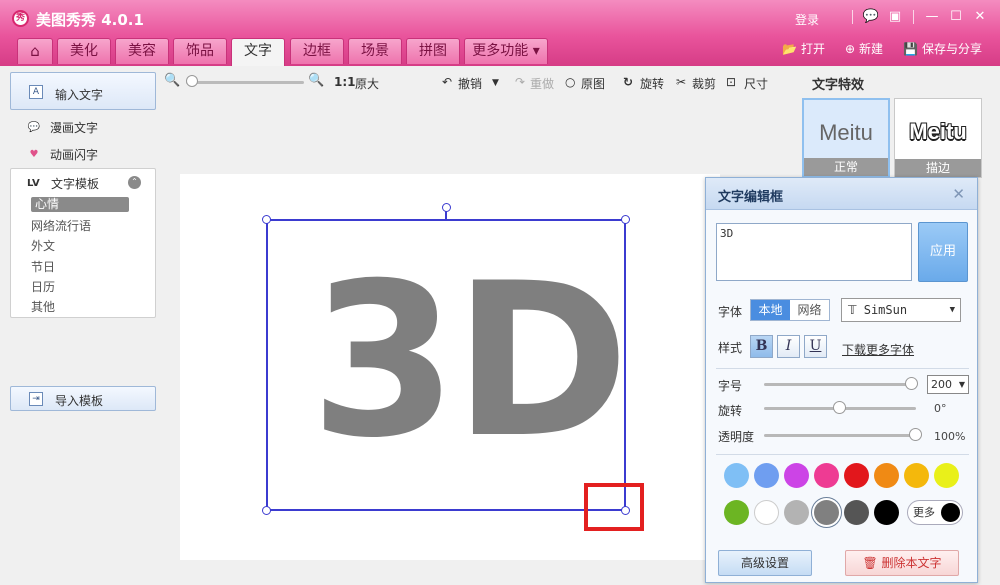 This screenshot has height=585, width=1000. What do you see at coordinates (761, 346) in the screenshot?
I see `bold-button: B` at bounding box center [761, 346].